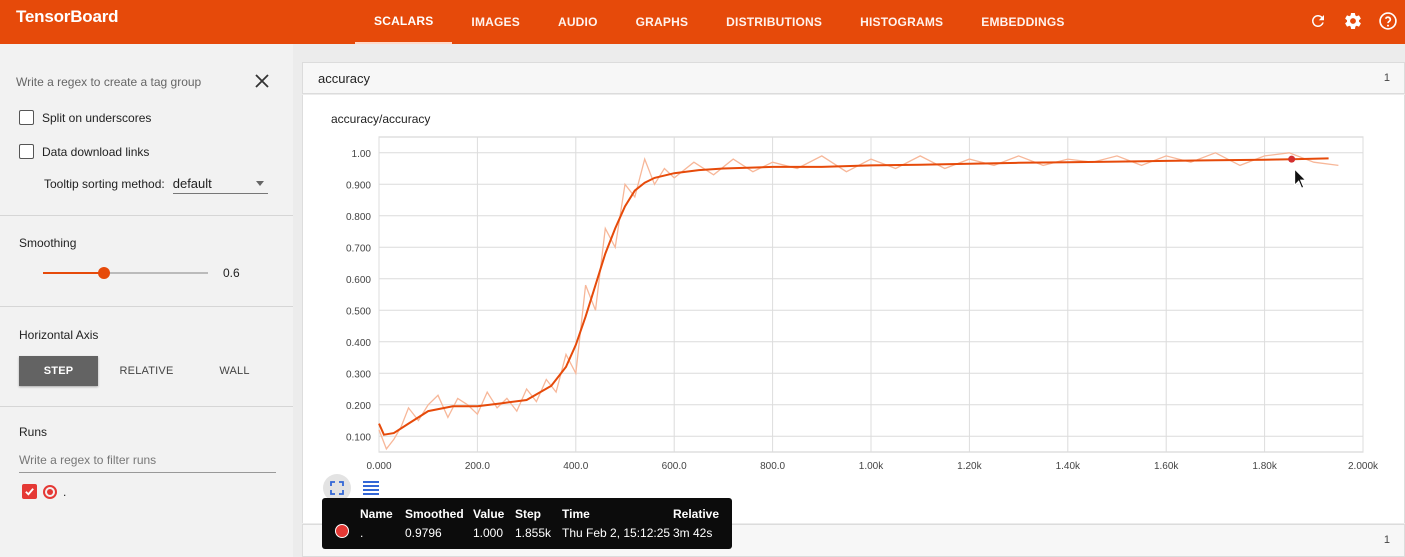 The image size is (1405, 557). What do you see at coordinates (344, 78) in the screenshot?
I see `tag-group-title: accuracy` at bounding box center [344, 78].